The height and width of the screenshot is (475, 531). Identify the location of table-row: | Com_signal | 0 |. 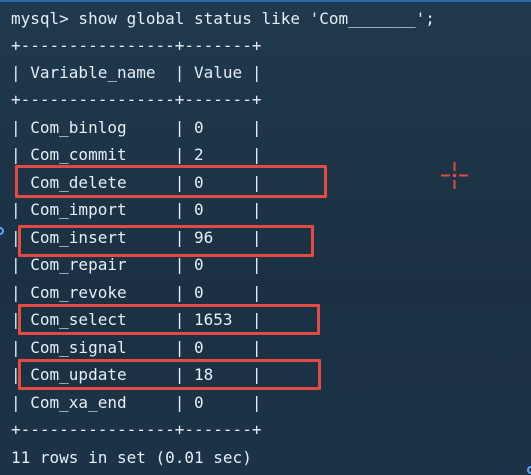
(136, 347).